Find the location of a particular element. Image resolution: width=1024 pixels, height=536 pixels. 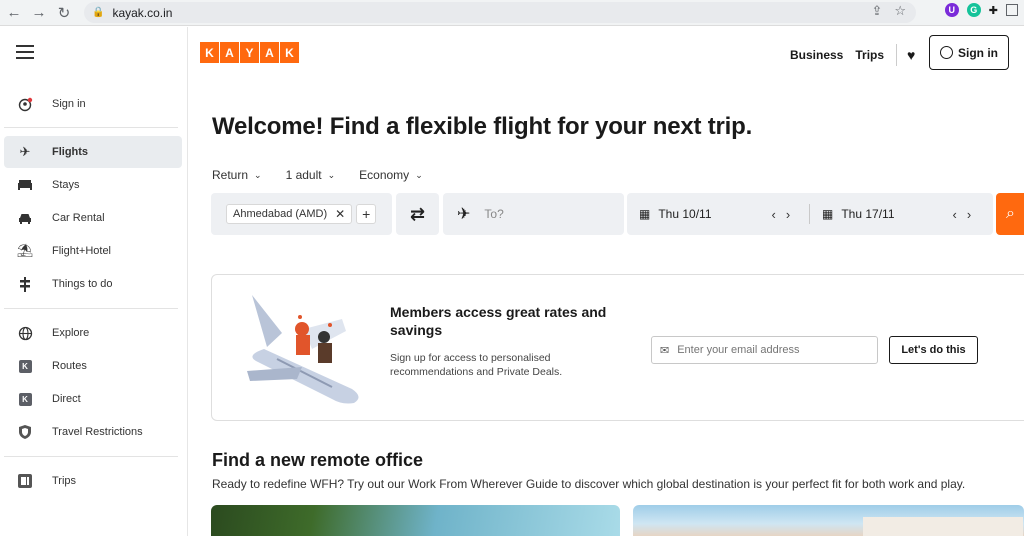

sidebar-item-label: Things to do is located at coordinates (82, 284).